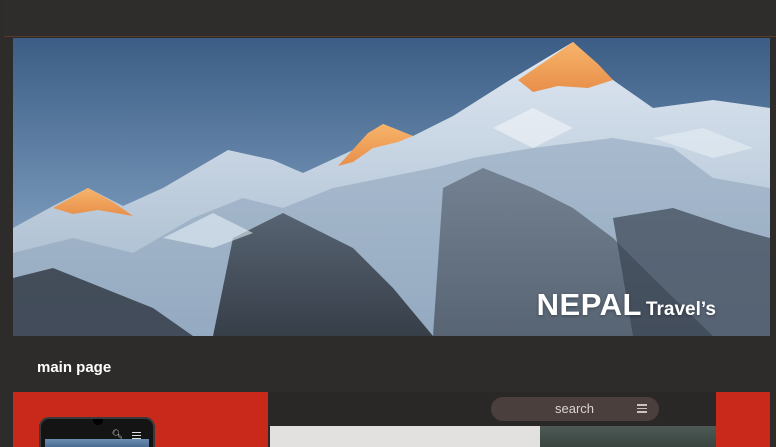  Describe the element at coordinates (630, 436) in the screenshot. I see `preview-photo` at that location.